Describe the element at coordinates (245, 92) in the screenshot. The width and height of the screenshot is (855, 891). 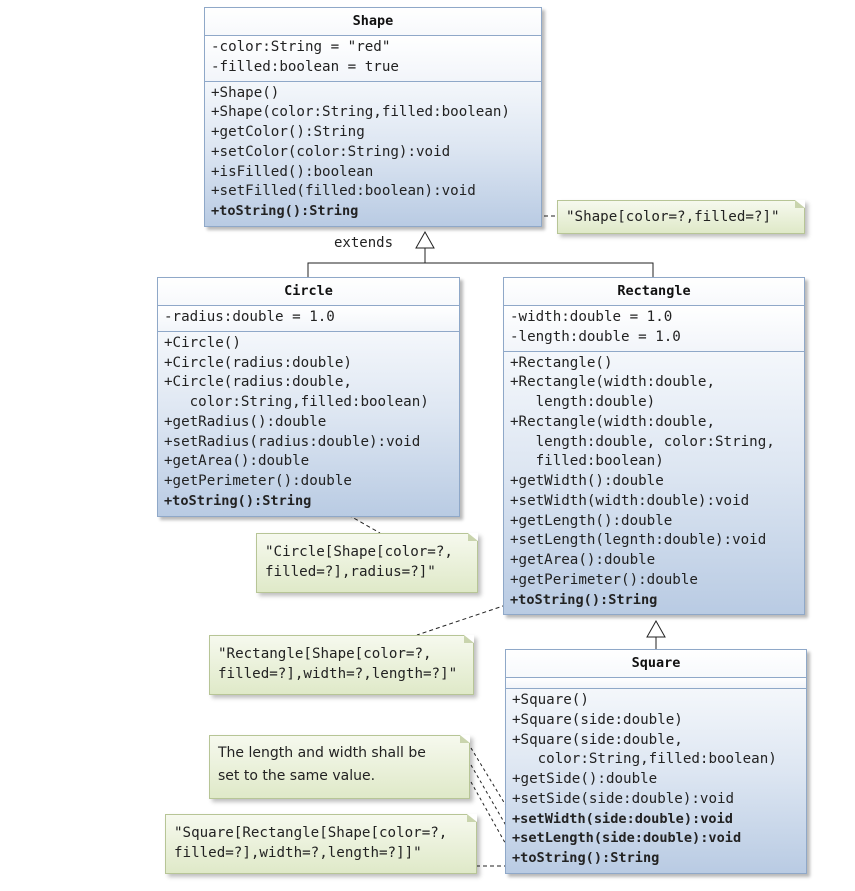
I see `operation-row: +Shape()` at that location.